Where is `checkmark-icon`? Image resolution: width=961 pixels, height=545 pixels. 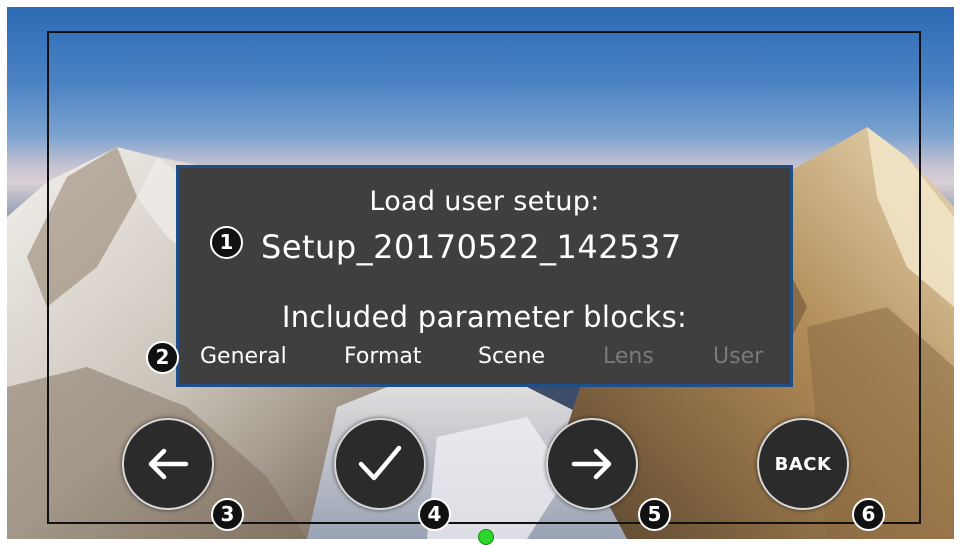
checkmark-icon is located at coordinates (380, 463).